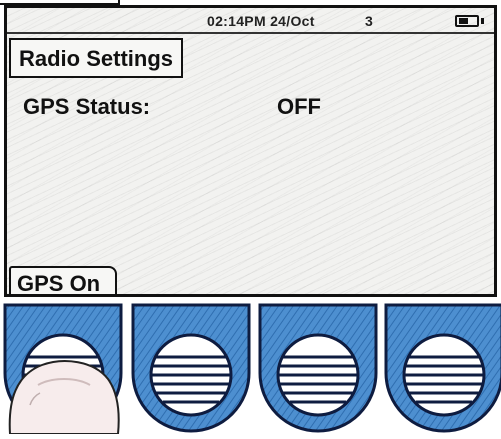 The image size is (501, 439). What do you see at coordinates (87, 106) in the screenshot?
I see `gps-status-label: GPS Status:` at bounding box center [87, 106].